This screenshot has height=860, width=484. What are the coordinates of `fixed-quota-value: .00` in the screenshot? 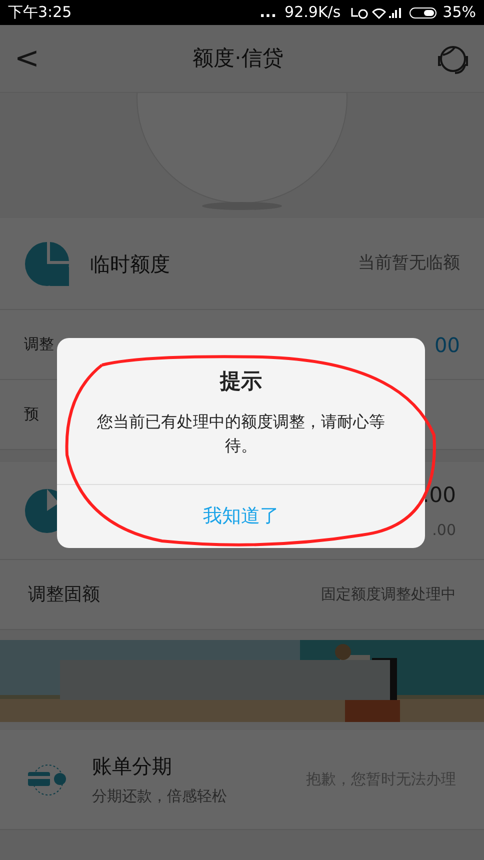 It's located at (439, 495).